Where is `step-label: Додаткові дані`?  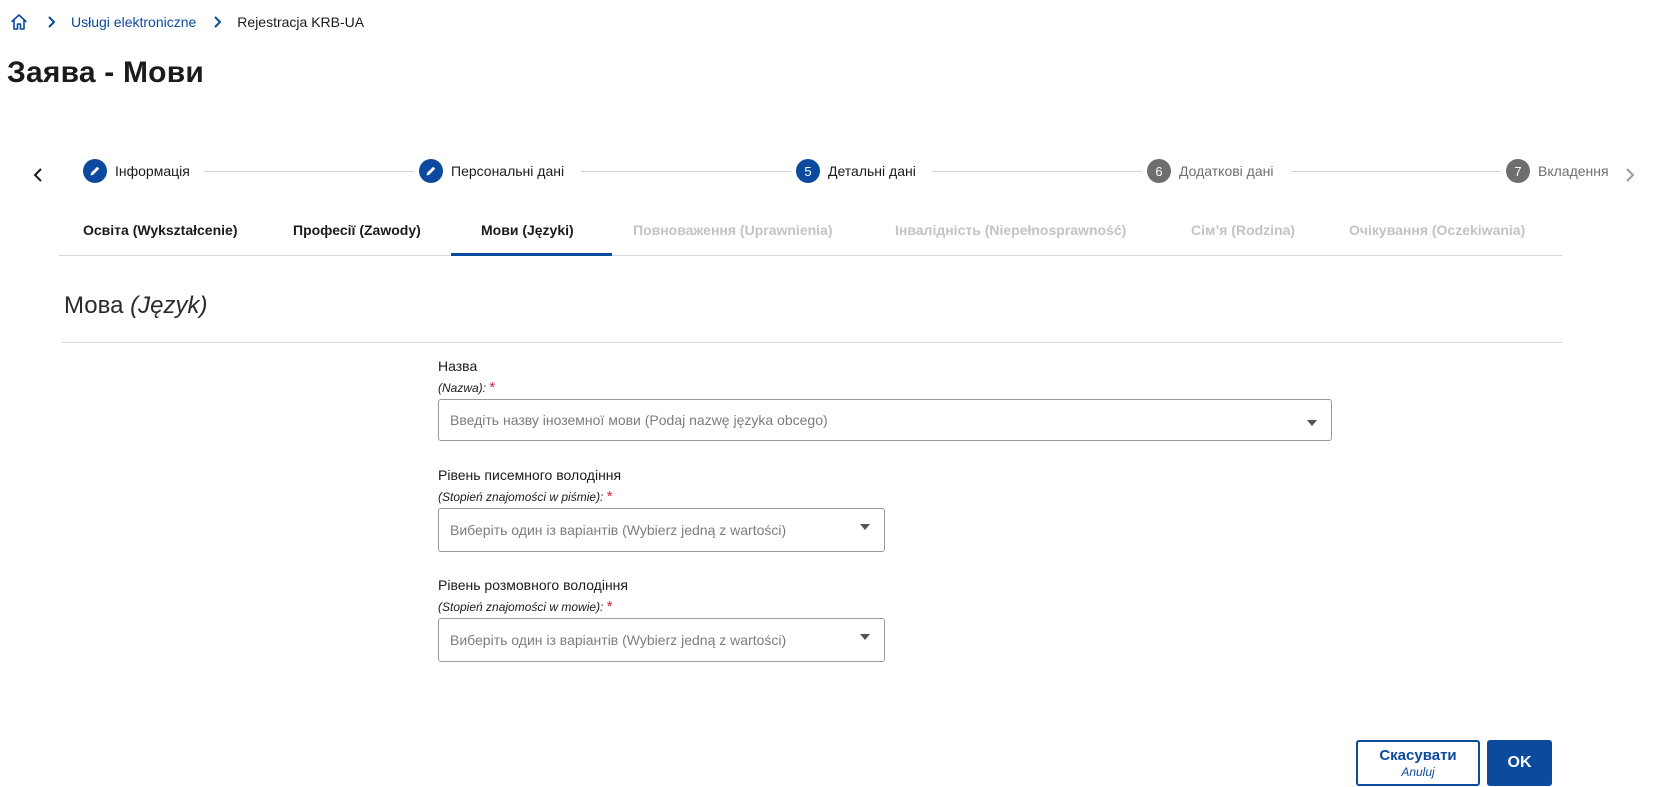 step-label: Додаткові дані is located at coordinates (1226, 171).